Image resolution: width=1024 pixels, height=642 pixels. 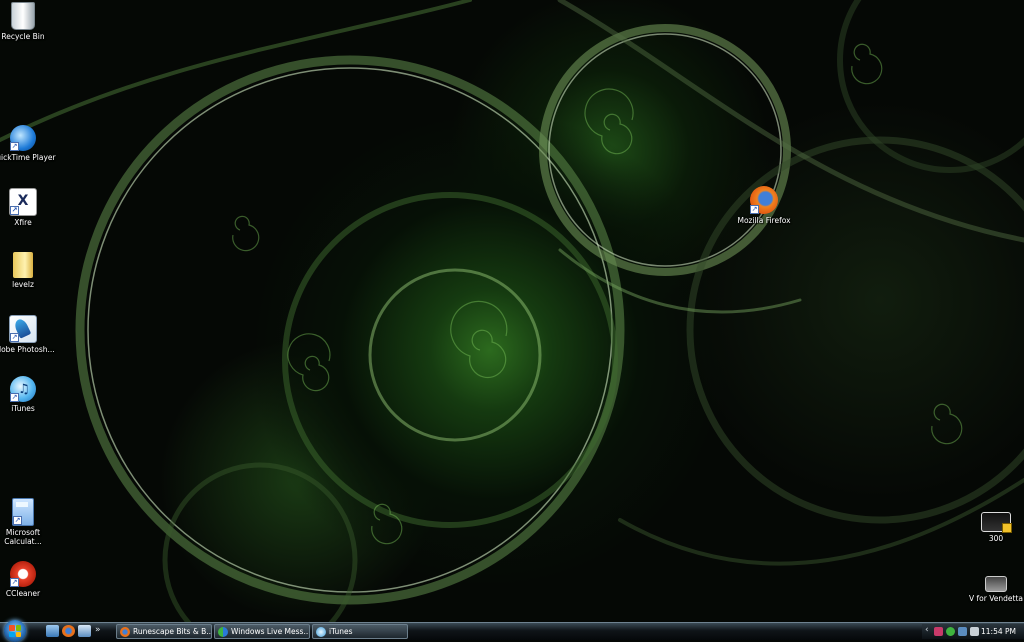 I want to click on firefox-quicklaunch-icon, so click(x=68, y=631).